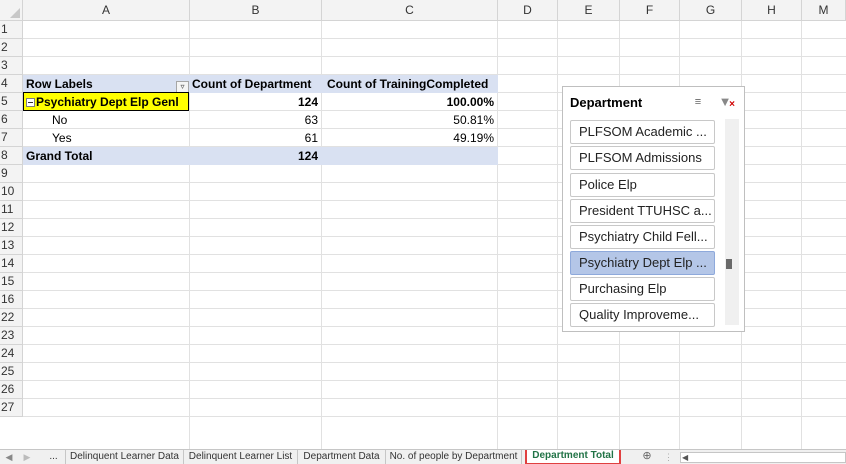  I want to click on row-header: 16, so click(11, 300).